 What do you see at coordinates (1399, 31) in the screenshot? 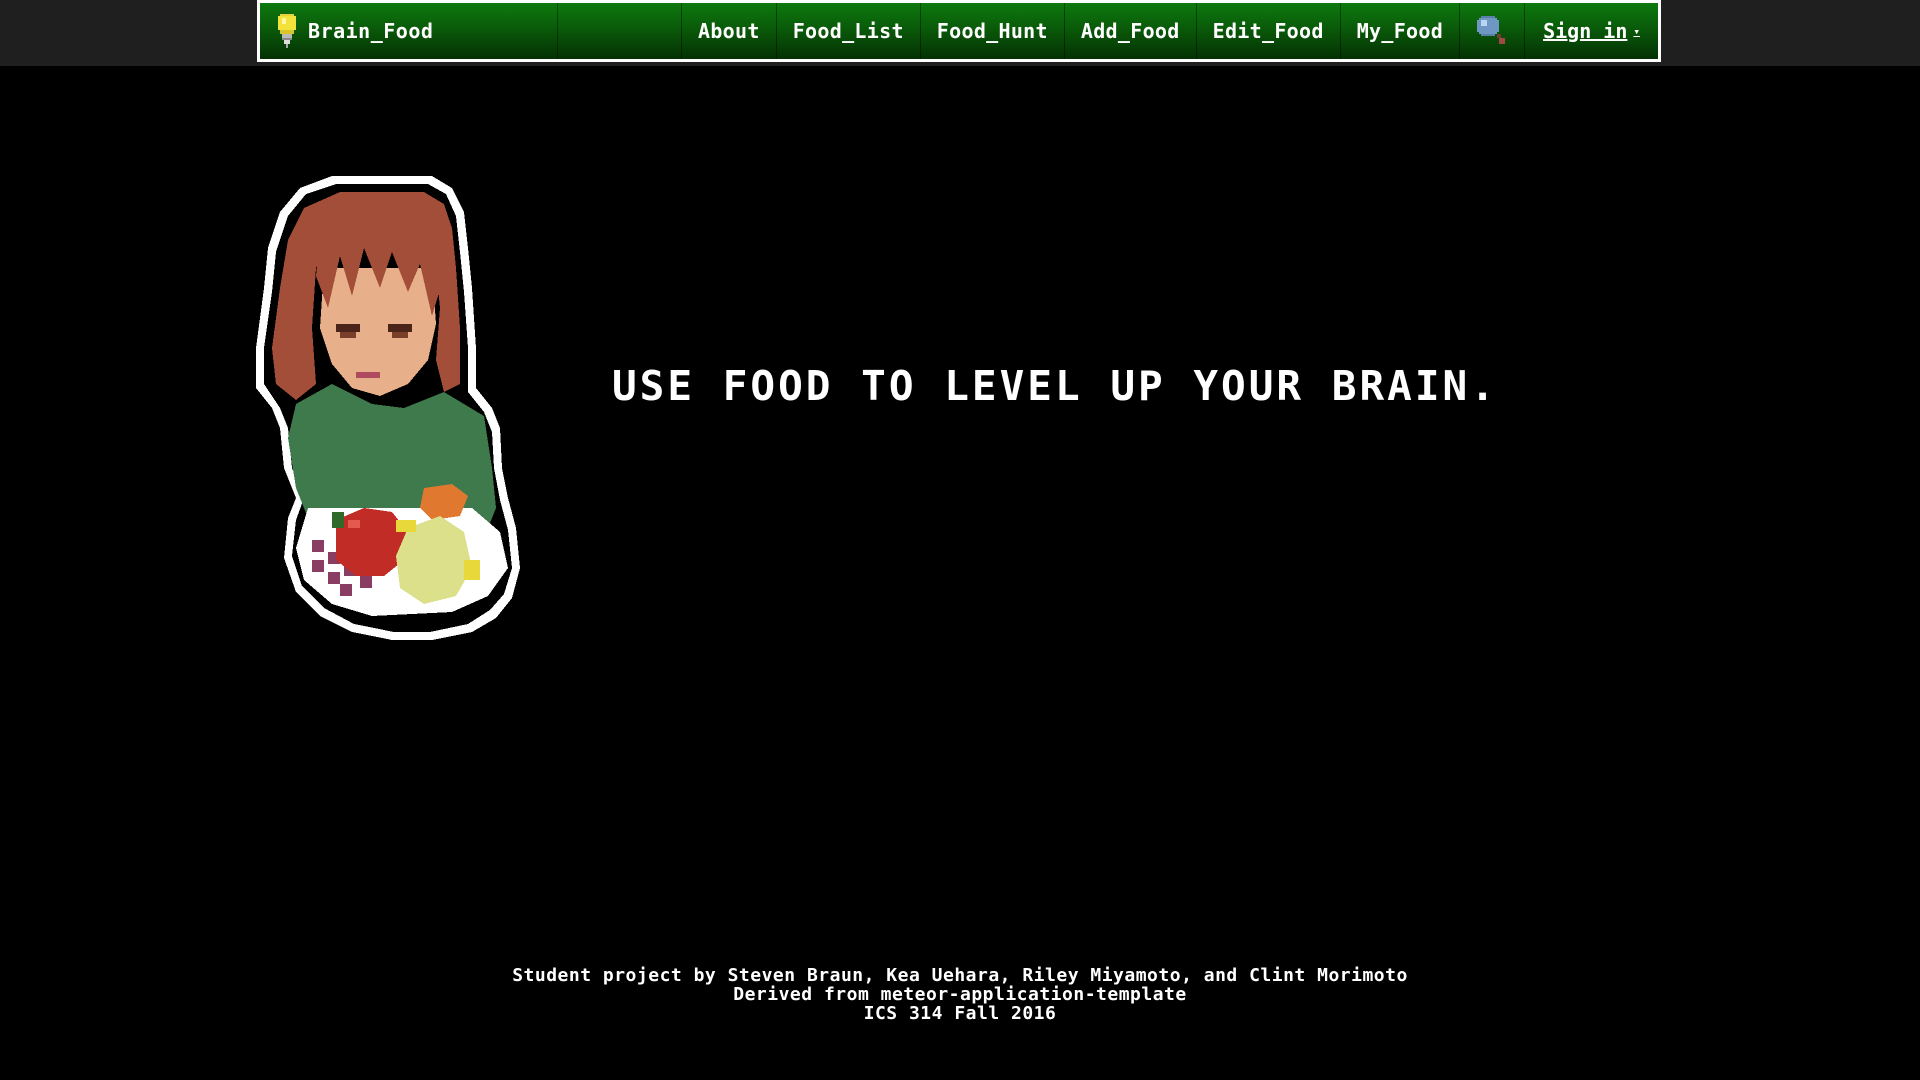
I see `nav-item-my-food: My_Food` at bounding box center [1399, 31].